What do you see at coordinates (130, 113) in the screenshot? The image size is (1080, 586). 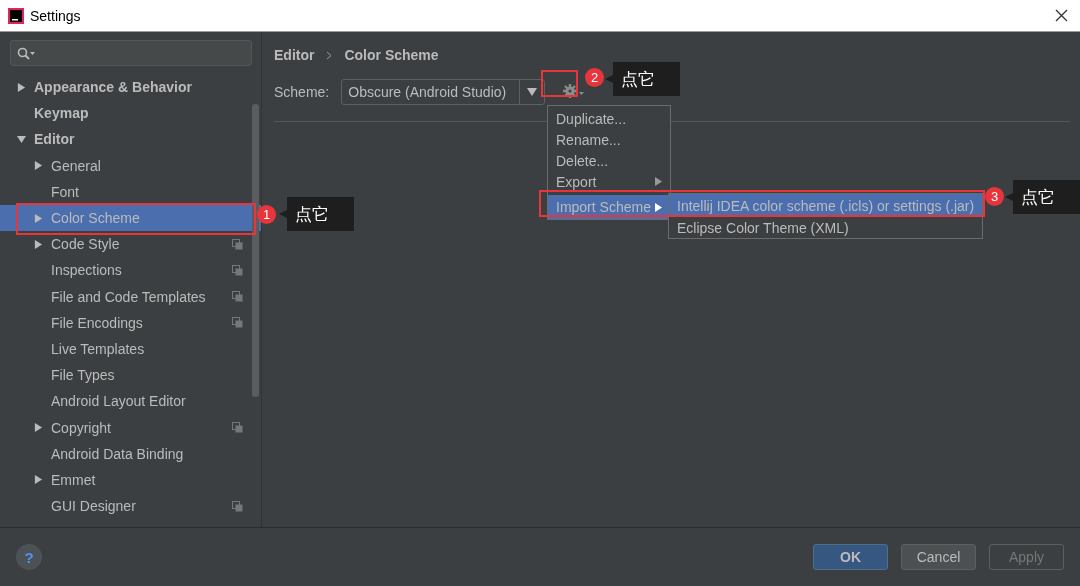 I see `tree-item: Keymap` at bounding box center [130, 113].